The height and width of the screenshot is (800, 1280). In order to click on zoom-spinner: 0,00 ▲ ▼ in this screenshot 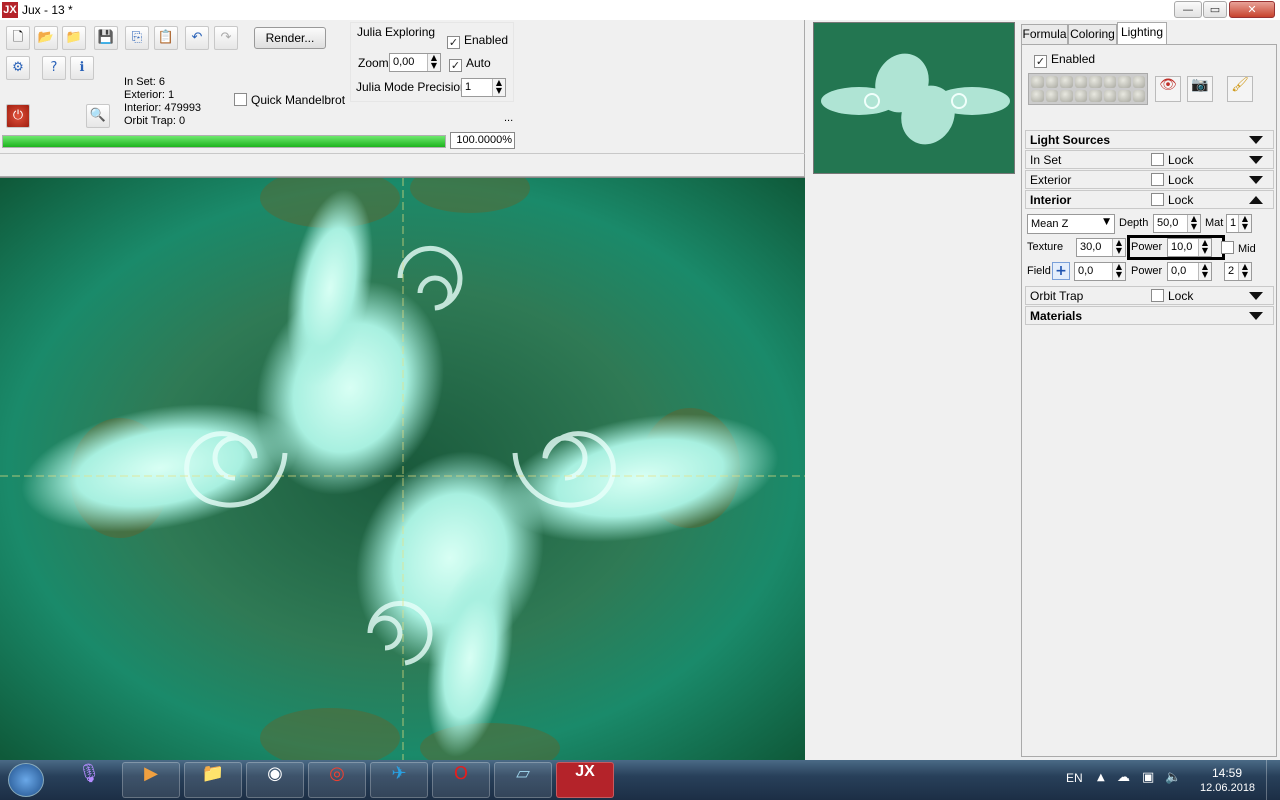, I will do `click(415, 62)`.